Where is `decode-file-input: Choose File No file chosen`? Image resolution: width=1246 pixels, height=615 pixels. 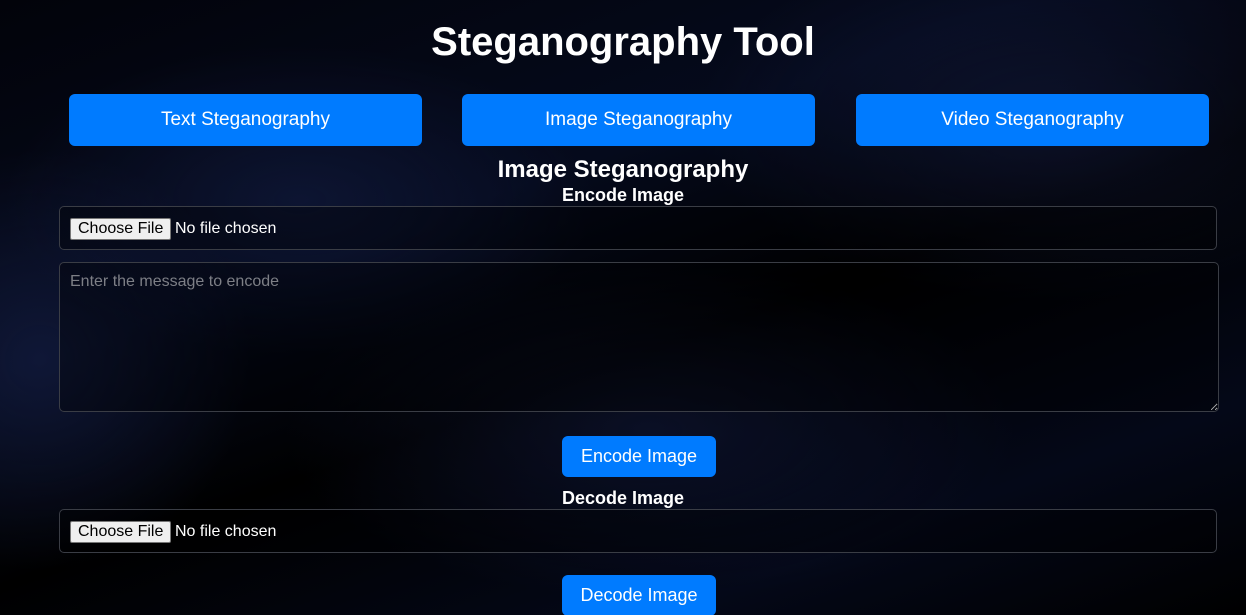
decode-file-input: Choose File No file chosen is located at coordinates (638, 531).